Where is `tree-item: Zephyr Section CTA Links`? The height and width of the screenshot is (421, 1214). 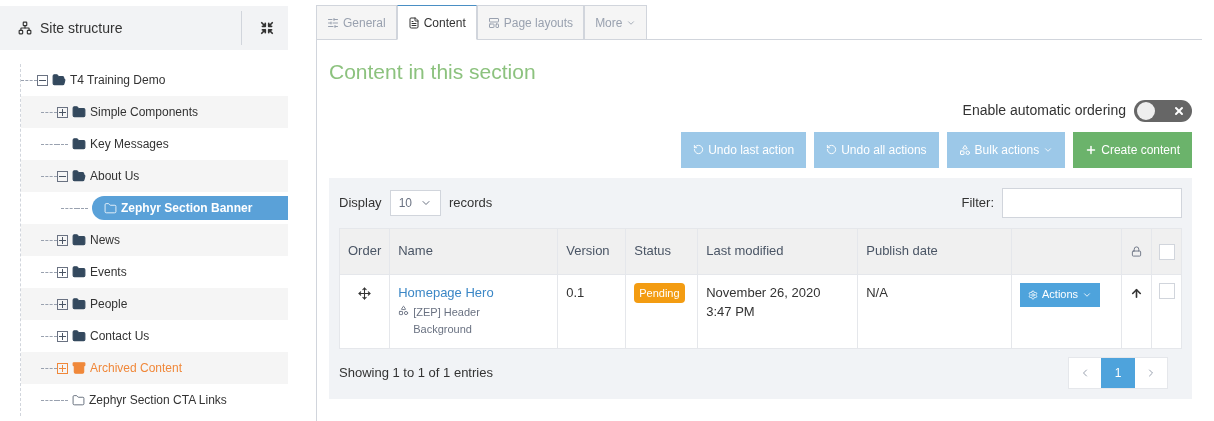
tree-item: Zephyr Section CTA Links is located at coordinates (149, 400).